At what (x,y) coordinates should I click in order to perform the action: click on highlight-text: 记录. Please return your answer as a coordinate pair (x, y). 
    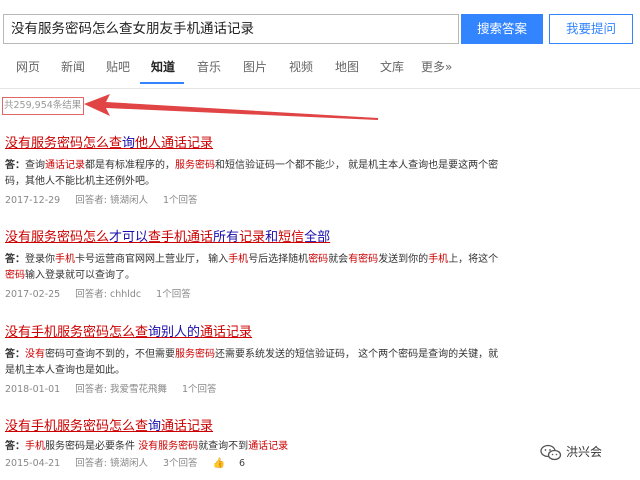
    Looking at the image, I should click on (252, 237).